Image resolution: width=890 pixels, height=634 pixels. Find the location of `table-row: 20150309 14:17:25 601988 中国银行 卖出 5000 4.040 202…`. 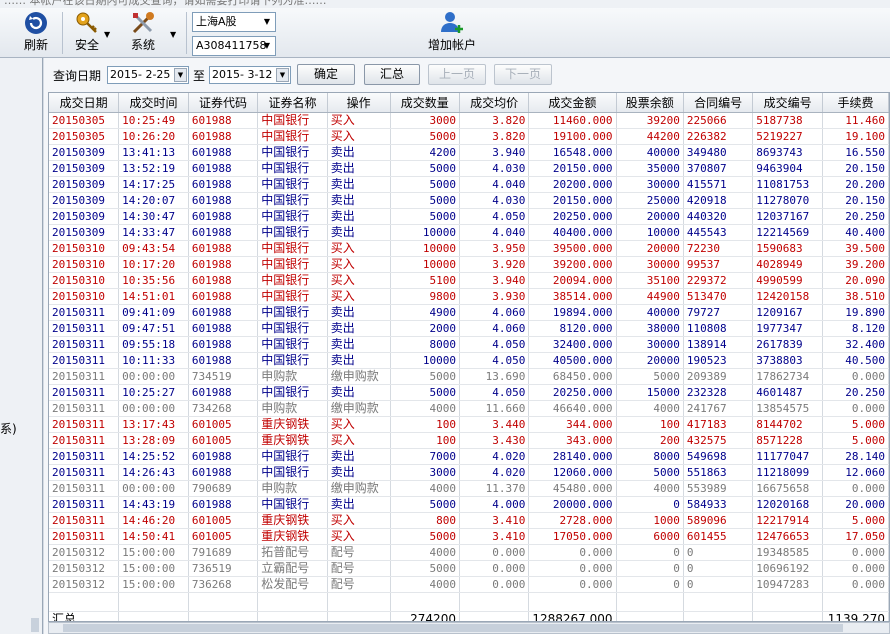

table-row: 20150309 14:17:25 601988 中国银行 卖出 5000 4.040 202… is located at coordinates (469, 184).